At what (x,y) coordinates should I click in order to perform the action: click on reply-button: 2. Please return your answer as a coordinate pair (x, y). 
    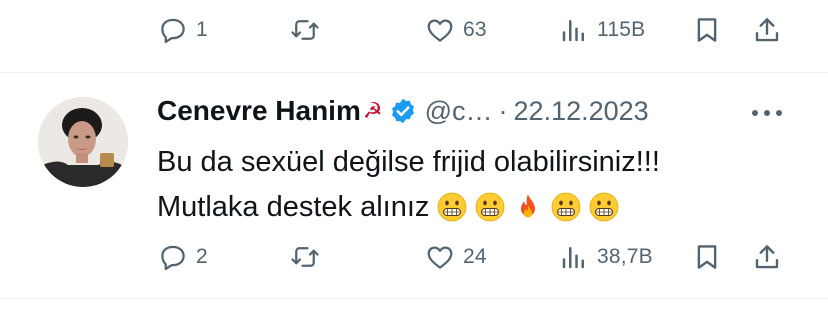
    Looking at the image, I should click on (183, 257).